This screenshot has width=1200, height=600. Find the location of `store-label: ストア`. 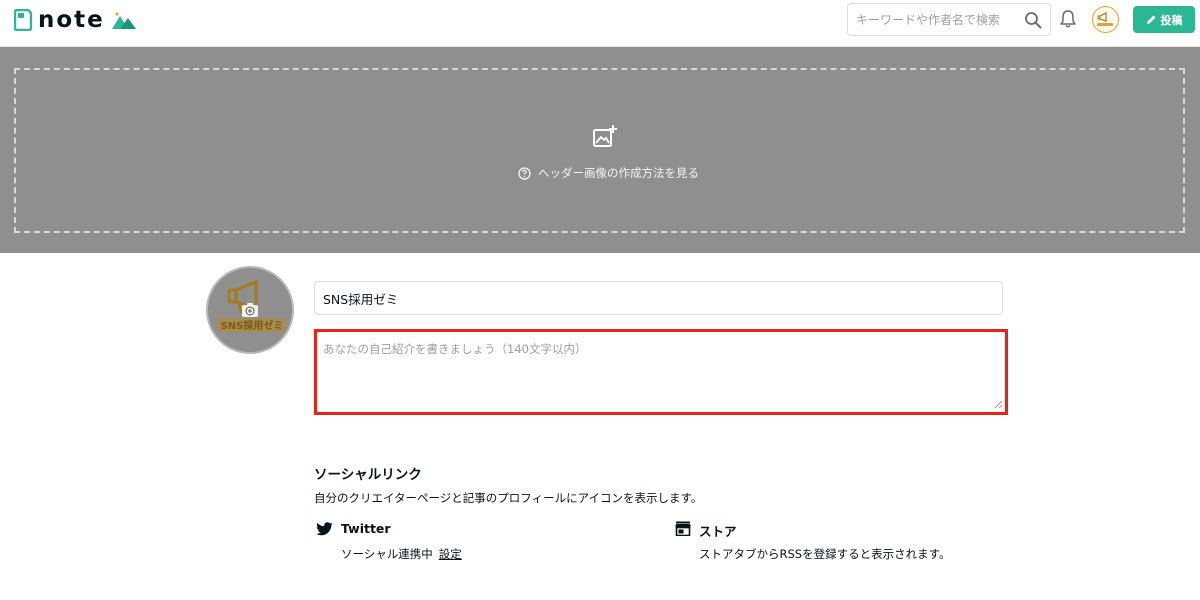

store-label: ストア is located at coordinates (718, 531).